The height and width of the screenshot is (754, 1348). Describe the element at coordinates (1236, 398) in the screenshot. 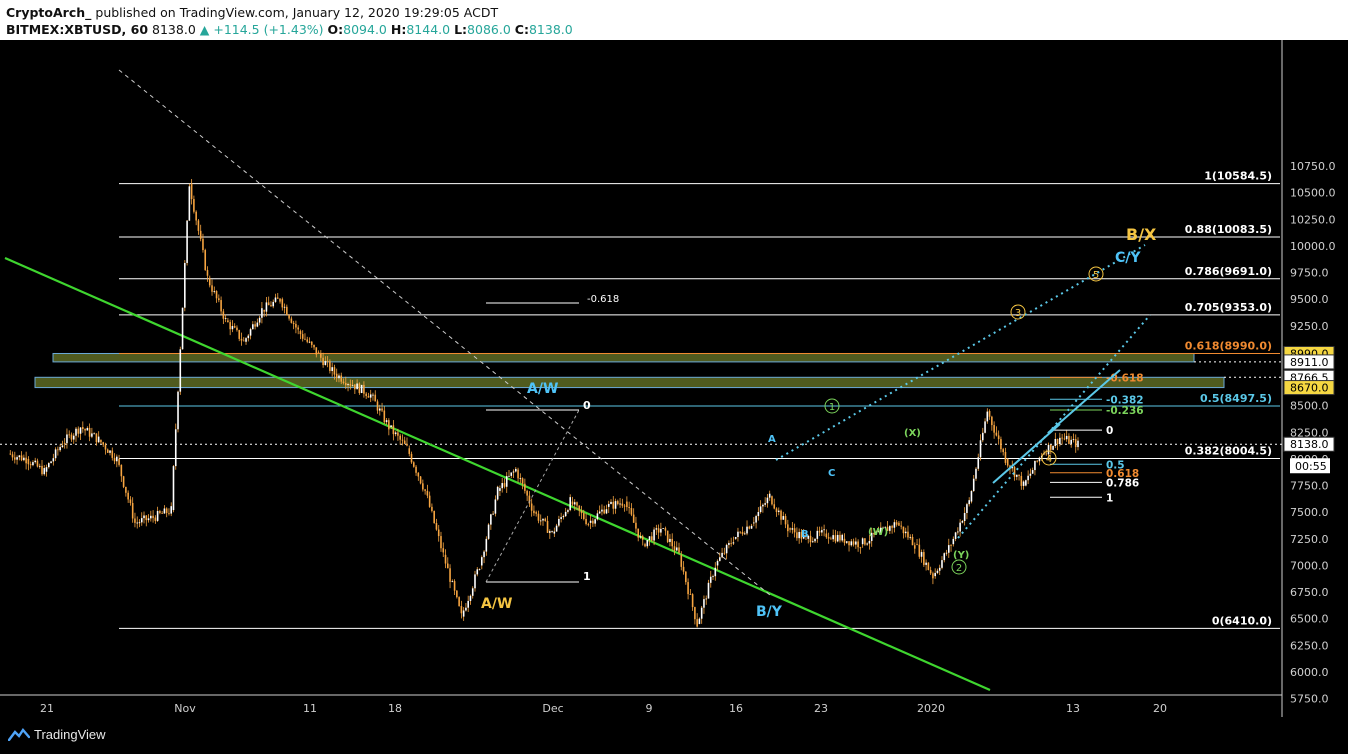

I see `fib-level-label: 0.5(8497.5)` at that location.